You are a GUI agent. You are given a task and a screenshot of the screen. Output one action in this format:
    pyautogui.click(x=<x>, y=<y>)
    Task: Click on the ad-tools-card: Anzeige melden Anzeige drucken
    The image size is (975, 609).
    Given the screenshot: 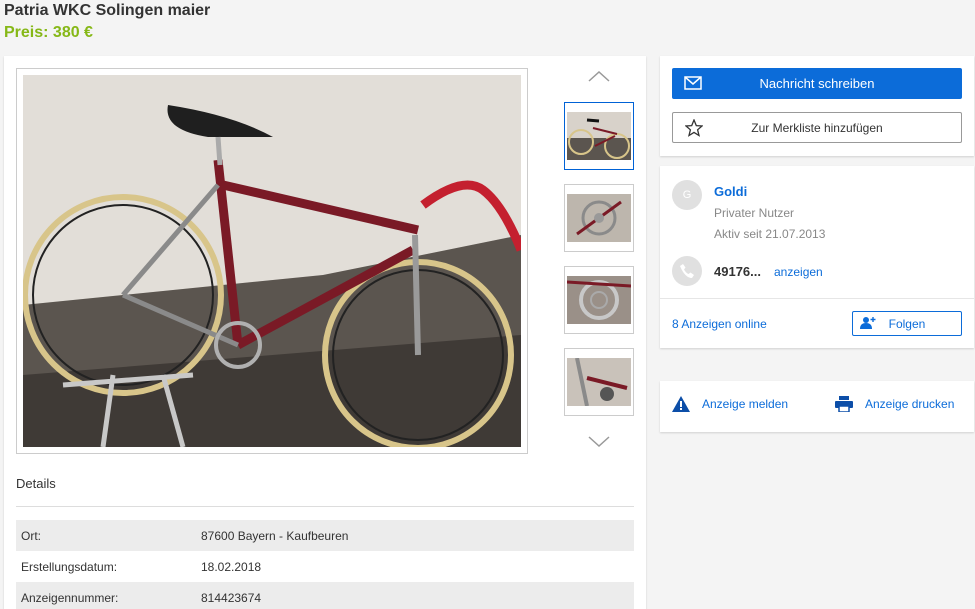 What is the action you would take?
    pyautogui.click(x=817, y=406)
    